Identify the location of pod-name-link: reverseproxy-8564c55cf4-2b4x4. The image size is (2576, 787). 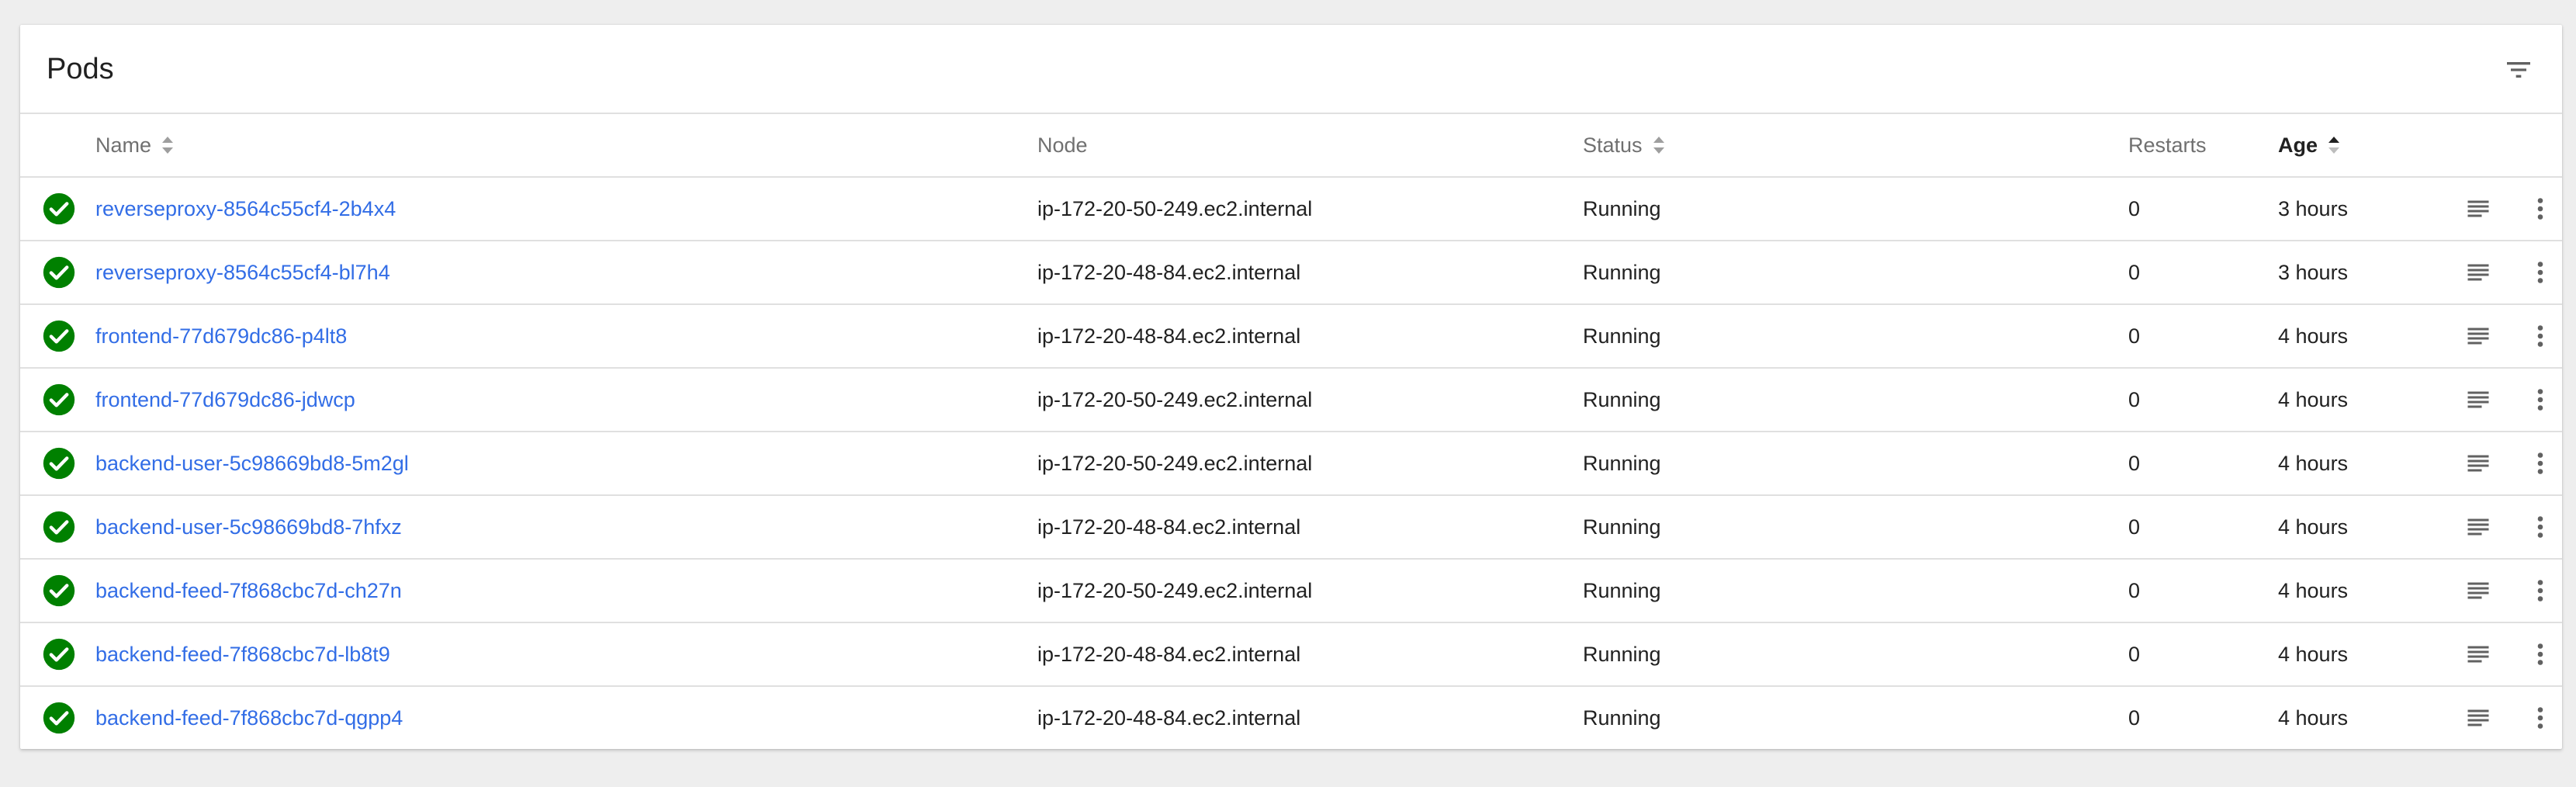
(245, 209).